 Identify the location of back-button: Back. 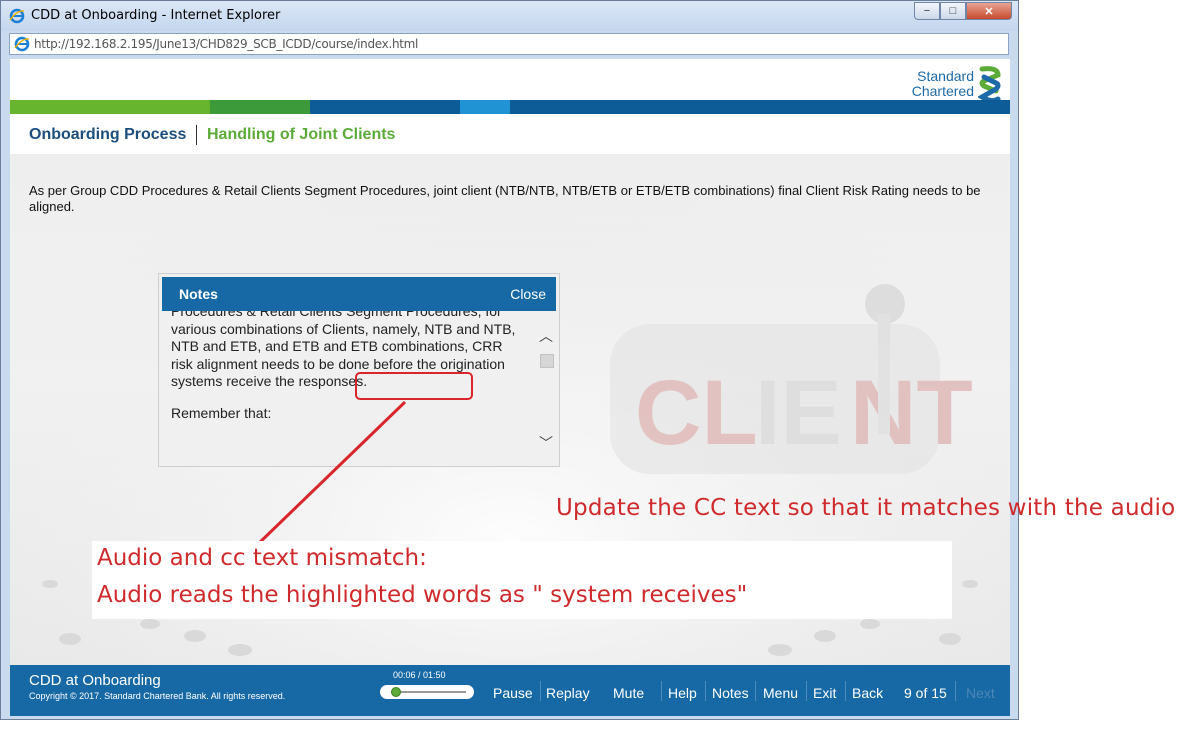
(867, 693).